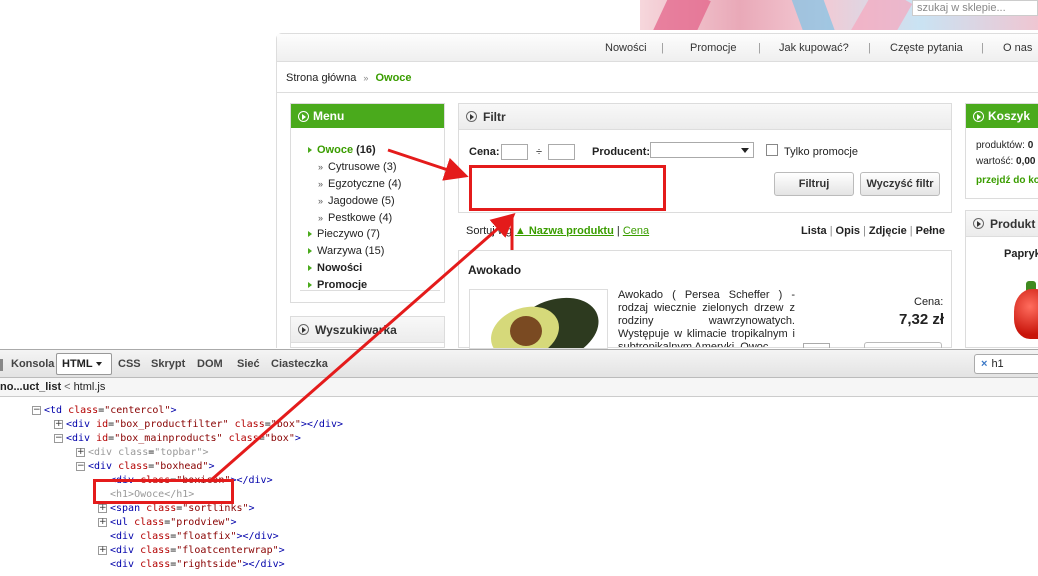  Describe the element at coordinates (393, 78) in the screenshot. I see `breadcrumb-current: Owoce` at that location.